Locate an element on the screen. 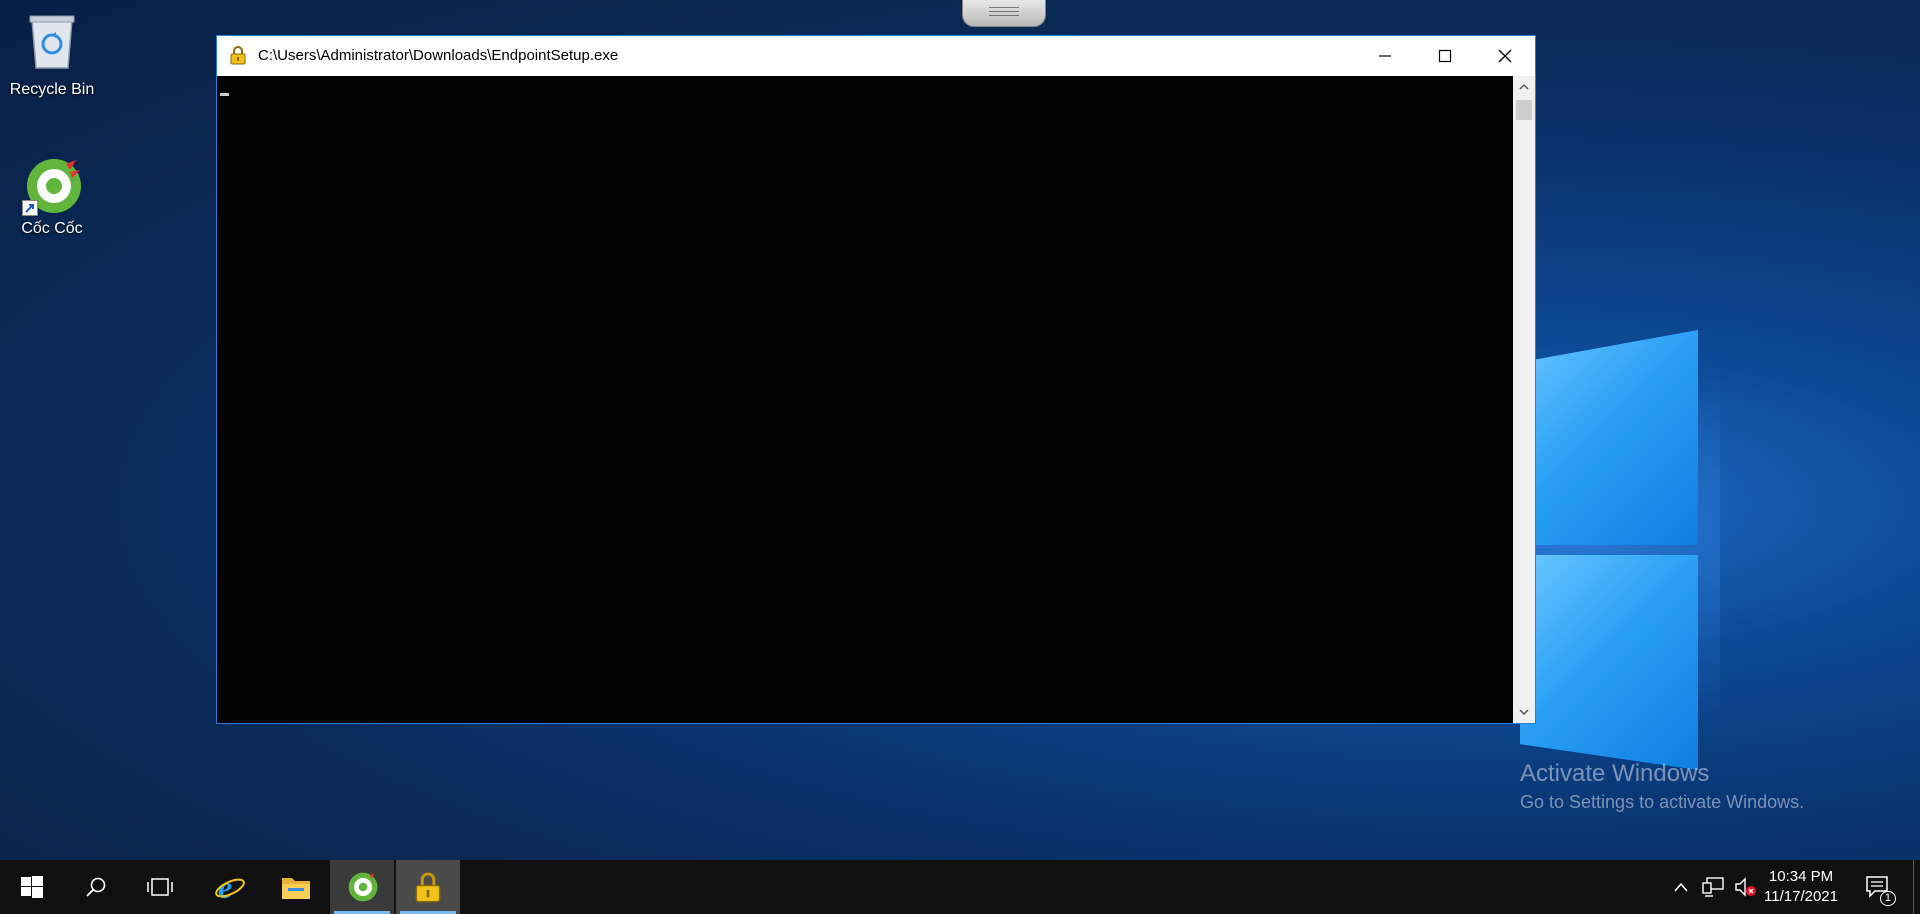 This screenshot has width=1920, height=914. internet-explorer-button: e is located at coordinates (230, 887).